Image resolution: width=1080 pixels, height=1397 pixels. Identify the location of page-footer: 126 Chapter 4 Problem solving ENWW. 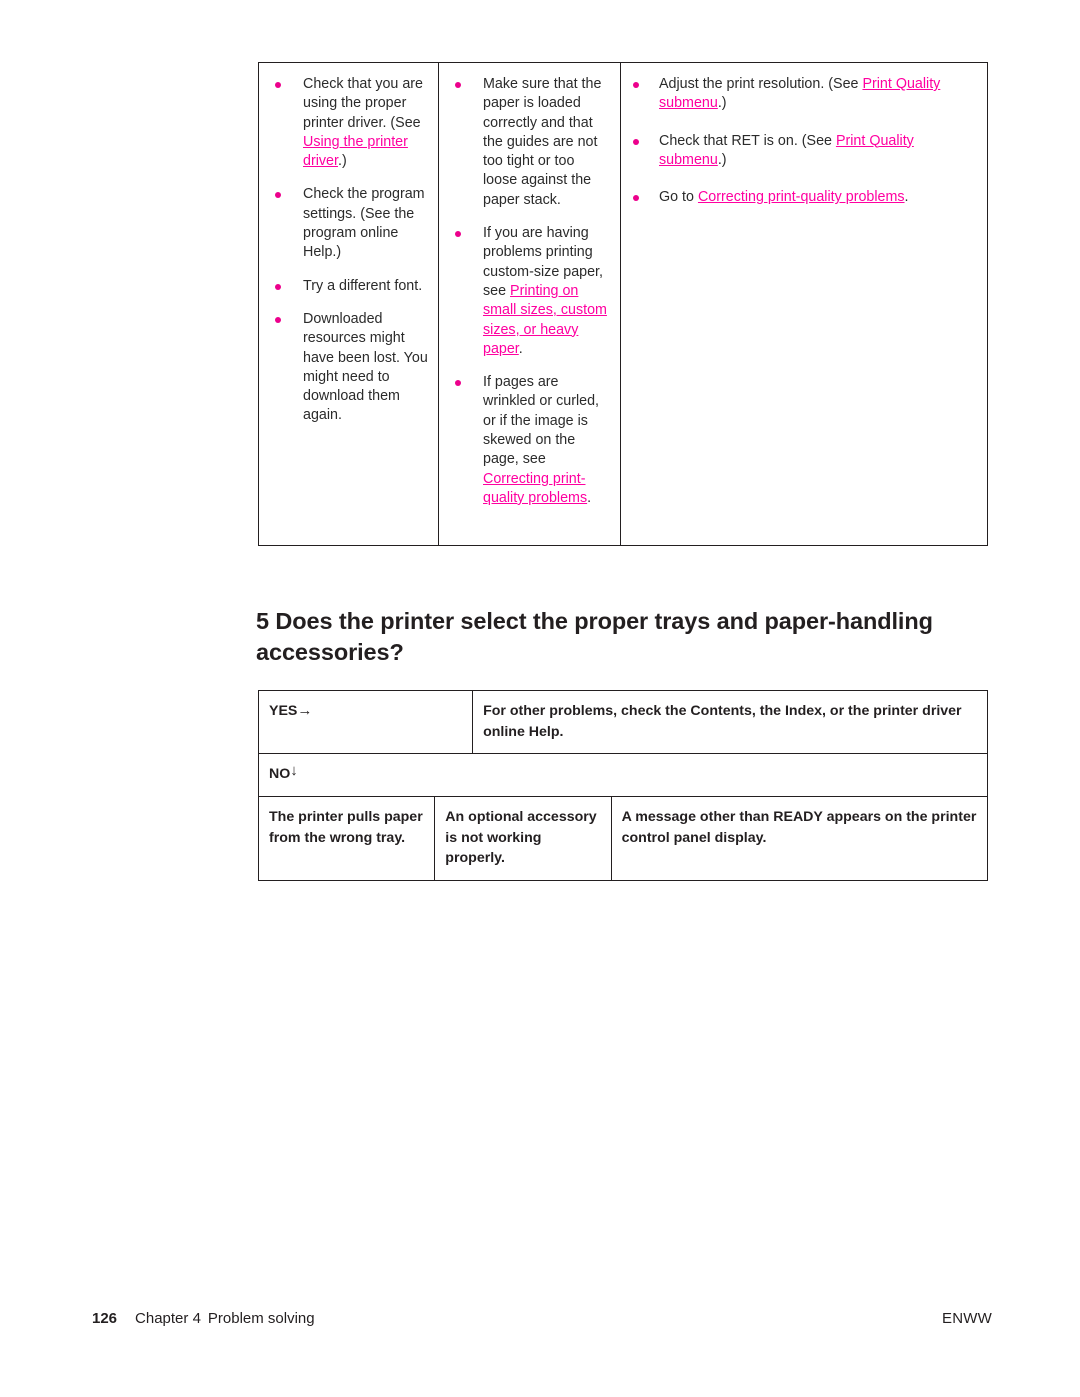
(542, 1318).